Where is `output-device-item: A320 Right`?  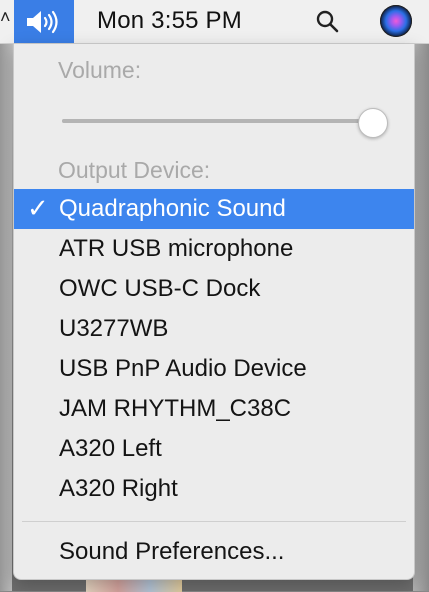 output-device-item: A320 Right is located at coordinates (214, 489).